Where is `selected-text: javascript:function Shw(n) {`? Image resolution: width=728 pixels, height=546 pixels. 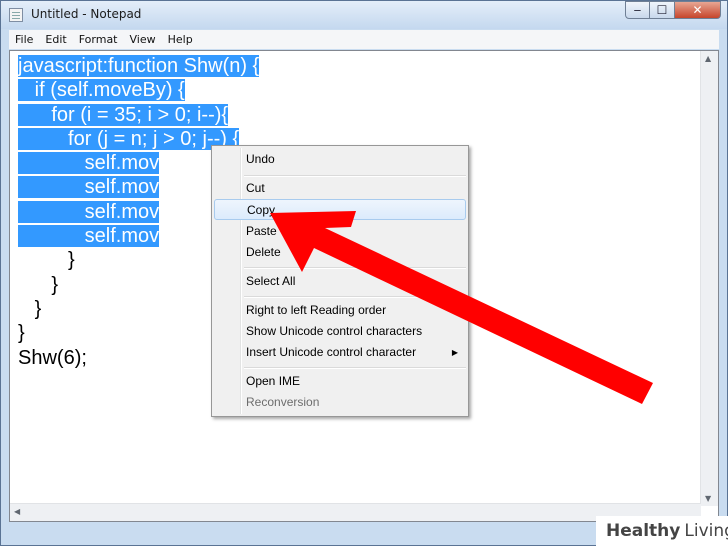
selected-text: javascript:function Shw(n) { is located at coordinates (139, 66).